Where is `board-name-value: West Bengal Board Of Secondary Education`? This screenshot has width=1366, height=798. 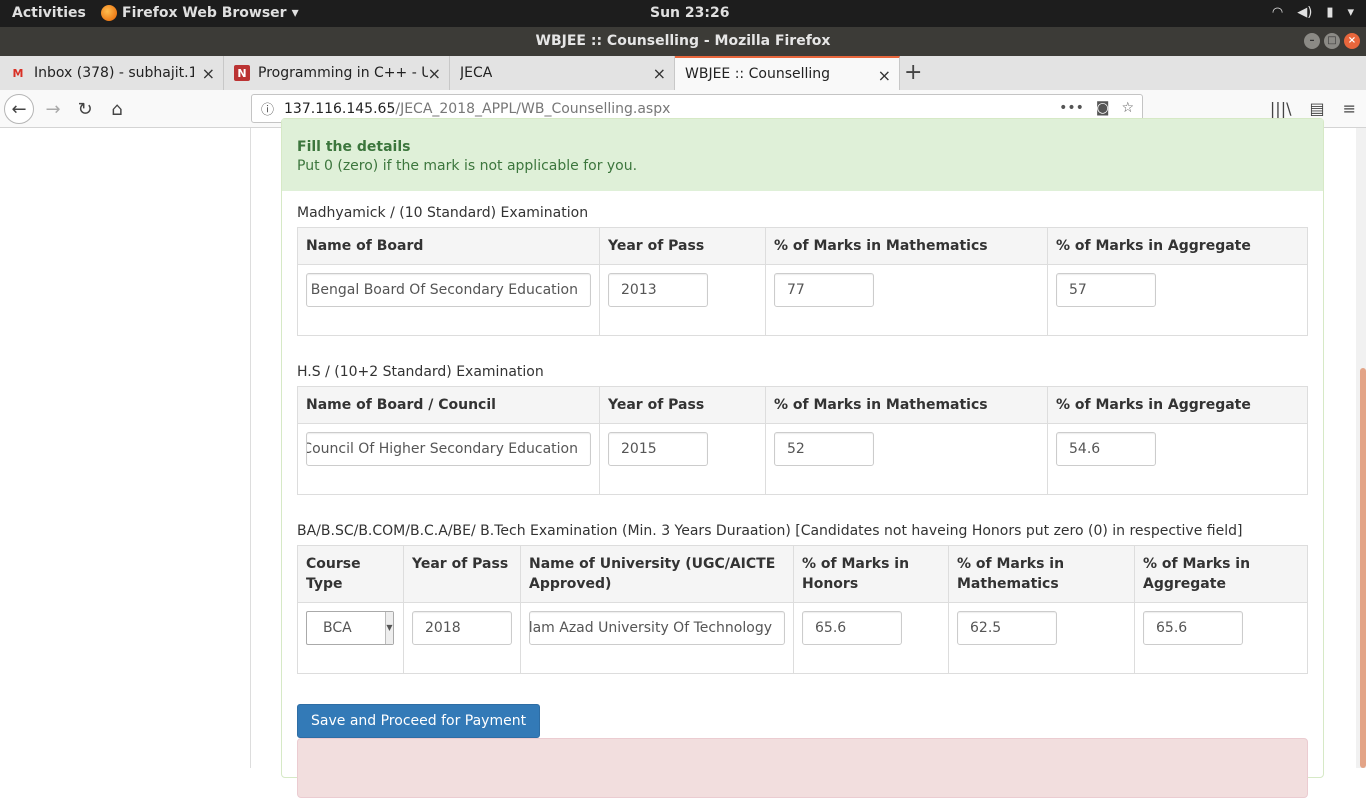
board-name-value: West Bengal Board Of Secondary Education is located at coordinates (442, 290).